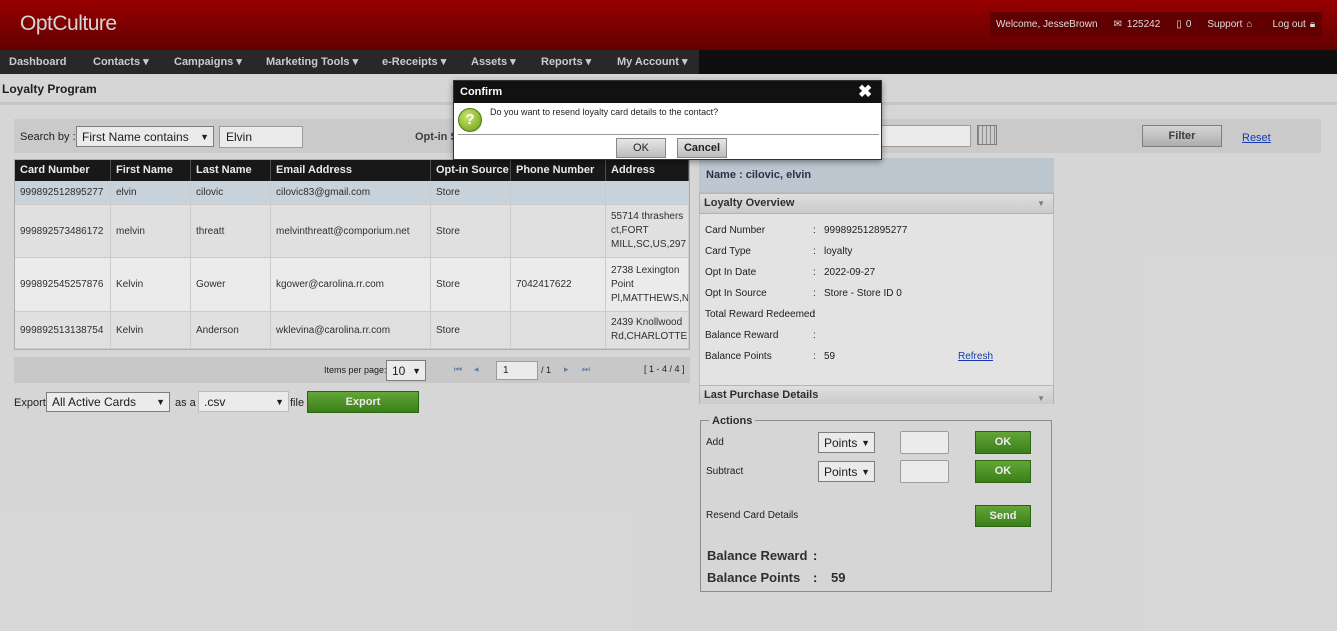 The height and width of the screenshot is (631, 1337). What do you see at coordinates (668, 134) in the screenshot?
I see `dialog-divider` at bounding box center [668, 134].